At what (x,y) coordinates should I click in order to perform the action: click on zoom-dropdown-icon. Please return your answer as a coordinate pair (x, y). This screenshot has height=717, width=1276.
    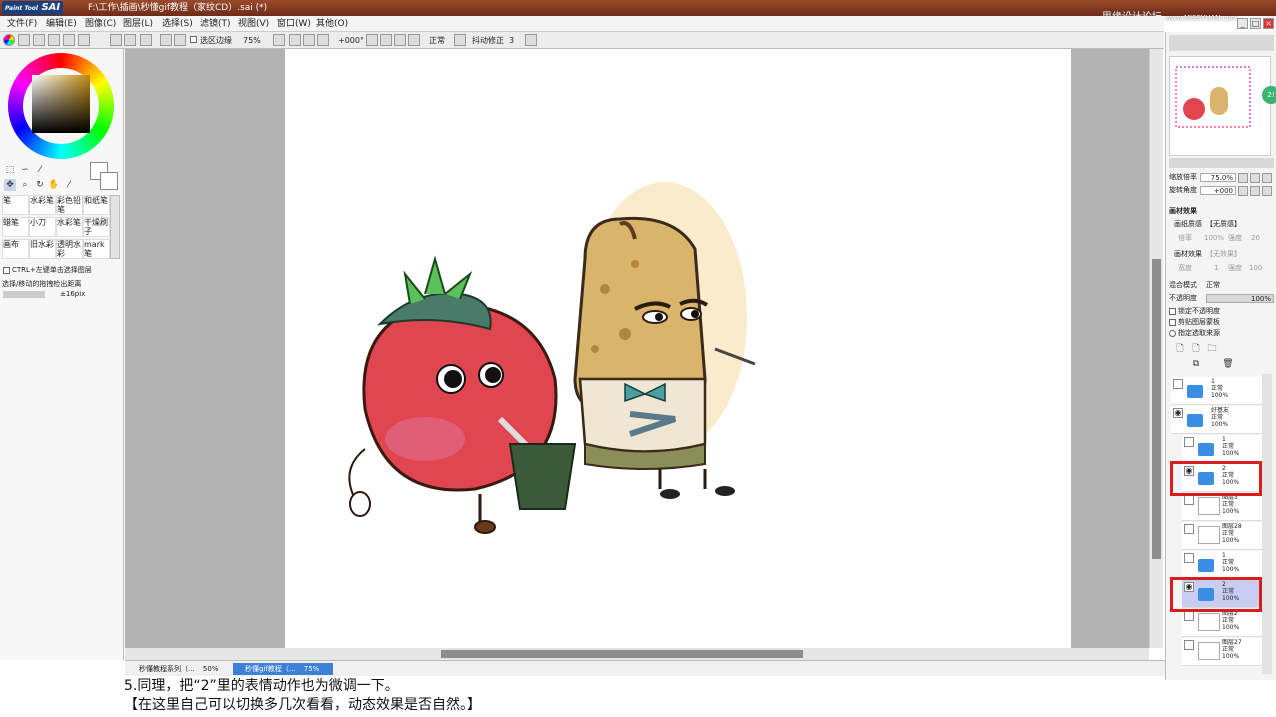
    Looking at the image, I should click on (279, 40).